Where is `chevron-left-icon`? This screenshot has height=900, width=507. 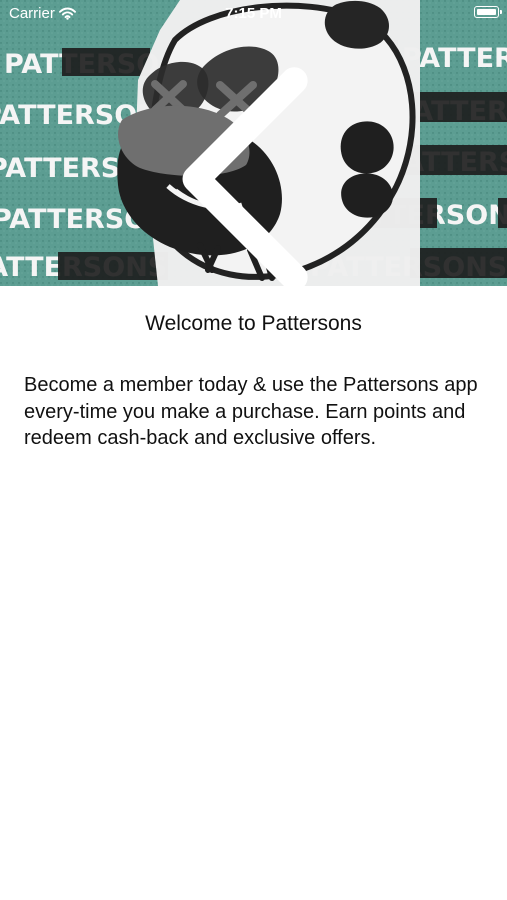
chevron-left-icon is located at coordinates (245, 176).